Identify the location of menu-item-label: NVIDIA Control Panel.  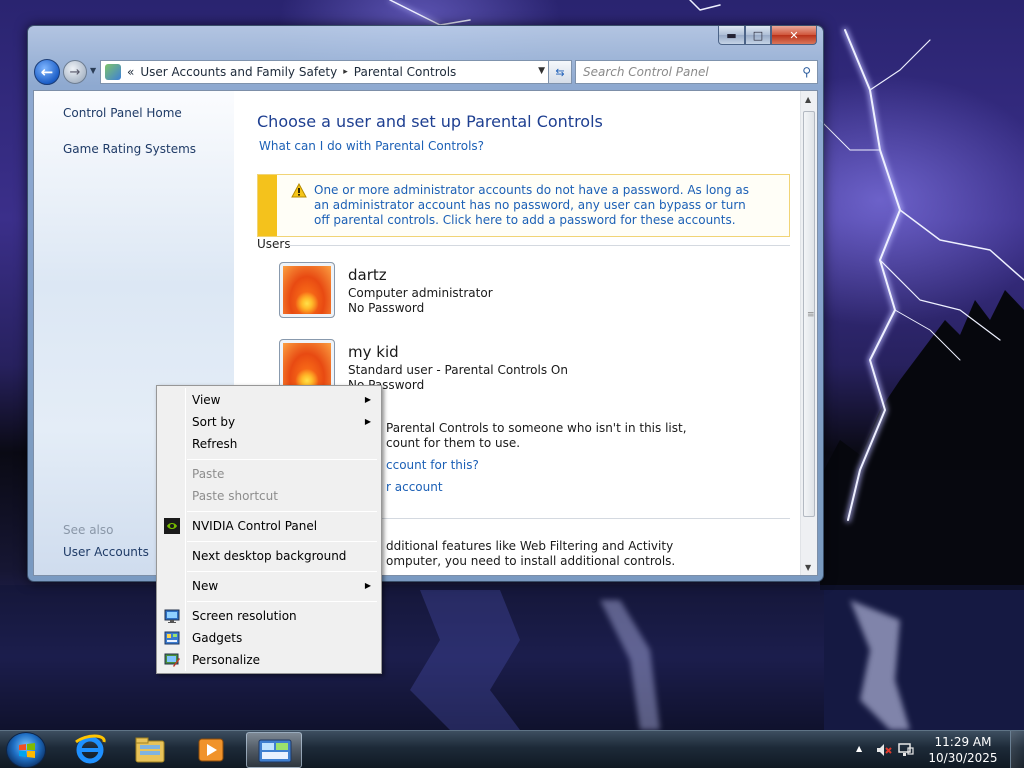
(255, 526).